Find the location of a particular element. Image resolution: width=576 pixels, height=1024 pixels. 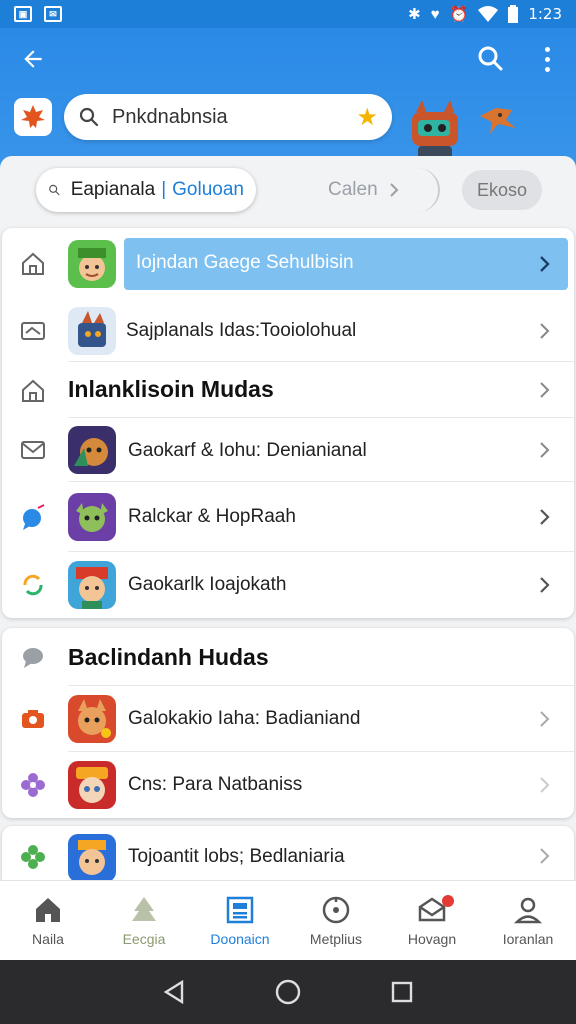

chip-next-label: Calen is located at coordinates (353, 189).